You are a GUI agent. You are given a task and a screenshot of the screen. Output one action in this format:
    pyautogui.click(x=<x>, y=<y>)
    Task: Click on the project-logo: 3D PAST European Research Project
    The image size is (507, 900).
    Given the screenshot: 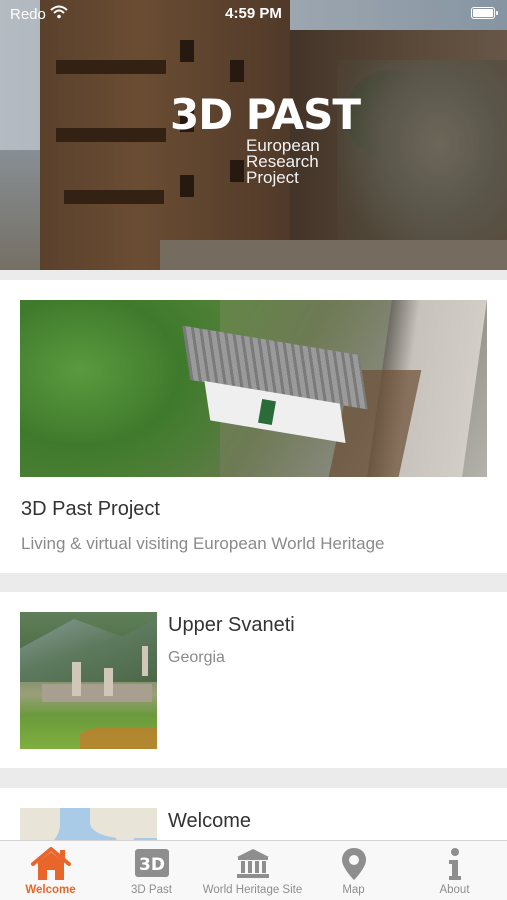 What is the action you would take?
    pyautogui.click(x=265, y=138)
    